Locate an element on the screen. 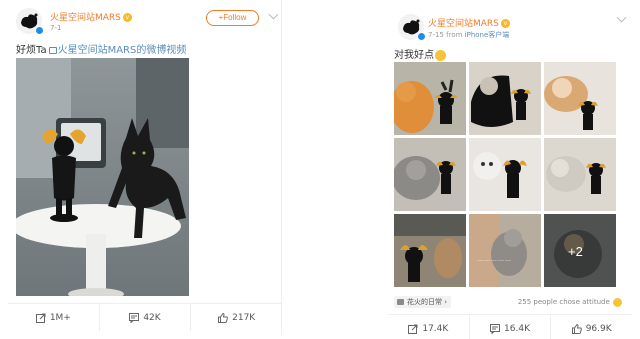  video-link-icon is located at coordinates (52, 50).